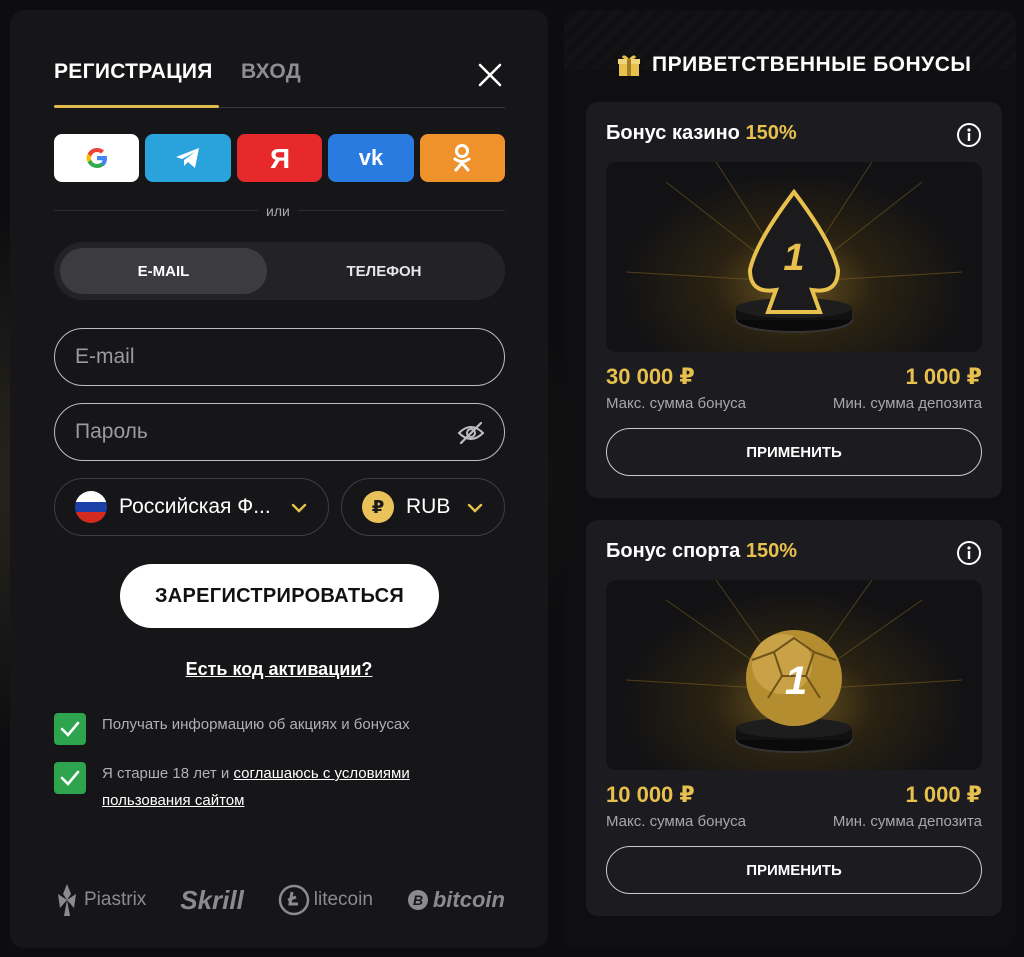 The image size is (1024, 957). What do you see at coordinates (91, 507) in the screenshot?
I see `russia-flag-icon` at bounding box center [91, 507].